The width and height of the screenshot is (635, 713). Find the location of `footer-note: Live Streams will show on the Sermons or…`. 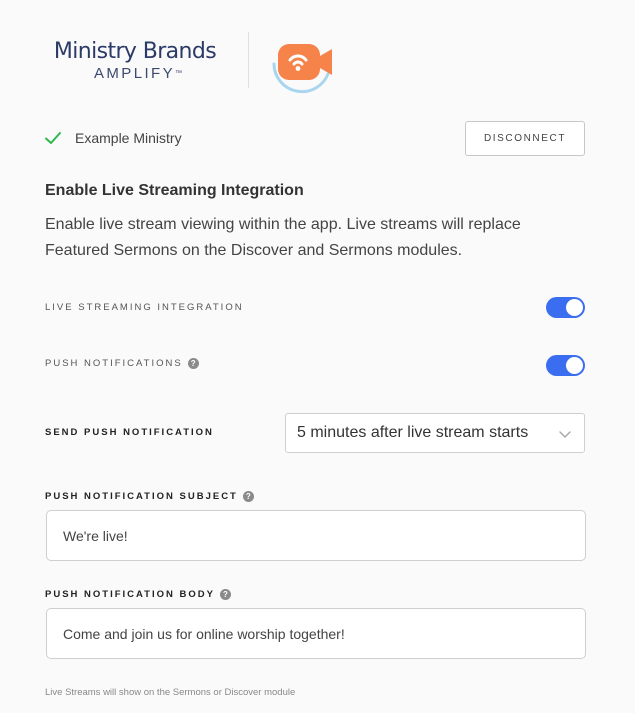

footer-note: Live Streams will show on the Sermons or… is located at coordinates (170, 692).